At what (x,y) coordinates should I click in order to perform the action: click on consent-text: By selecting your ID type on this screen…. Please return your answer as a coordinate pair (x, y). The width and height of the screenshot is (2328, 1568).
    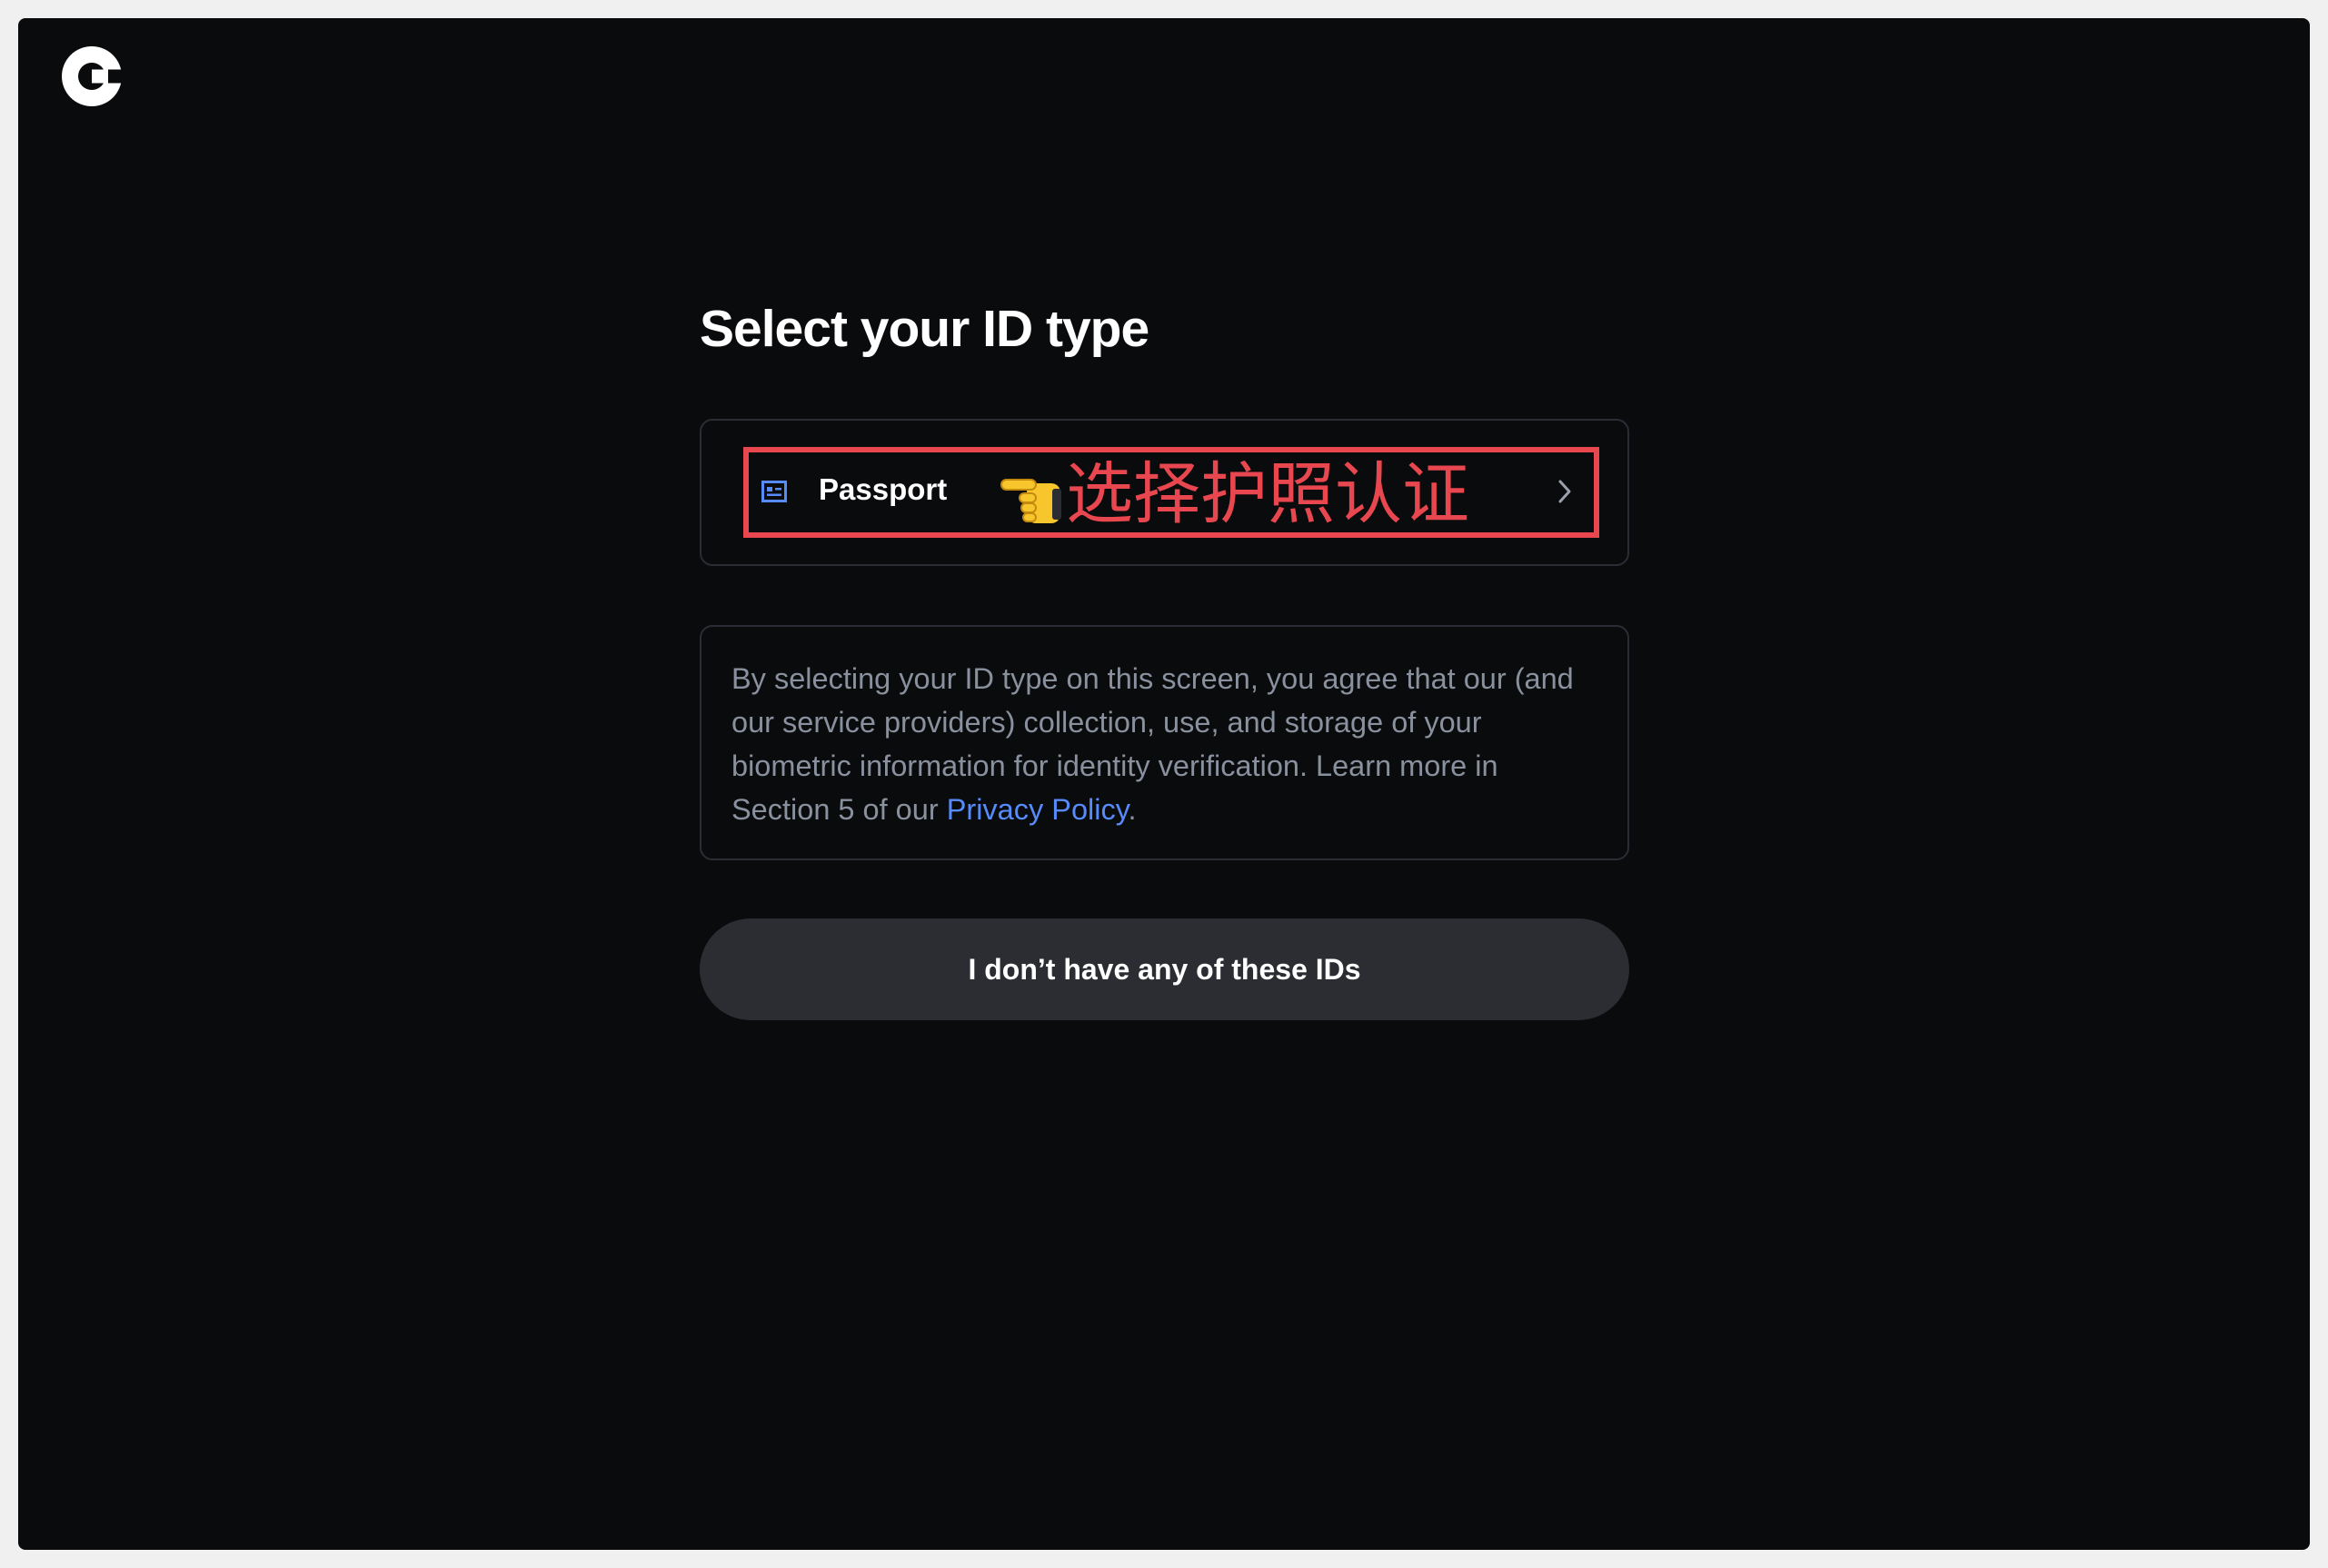
    Looking at the image, I should click on (1165, 744).